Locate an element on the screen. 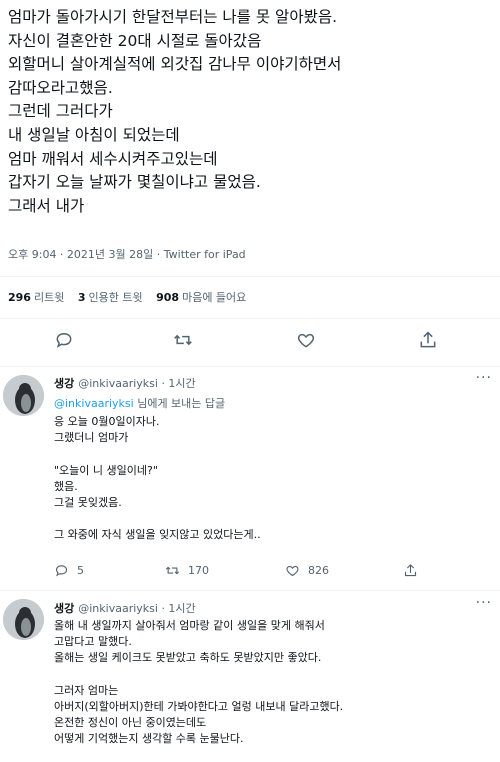  reply-line: 그랬더니 엄마가 is located at coordinates (91, 438).